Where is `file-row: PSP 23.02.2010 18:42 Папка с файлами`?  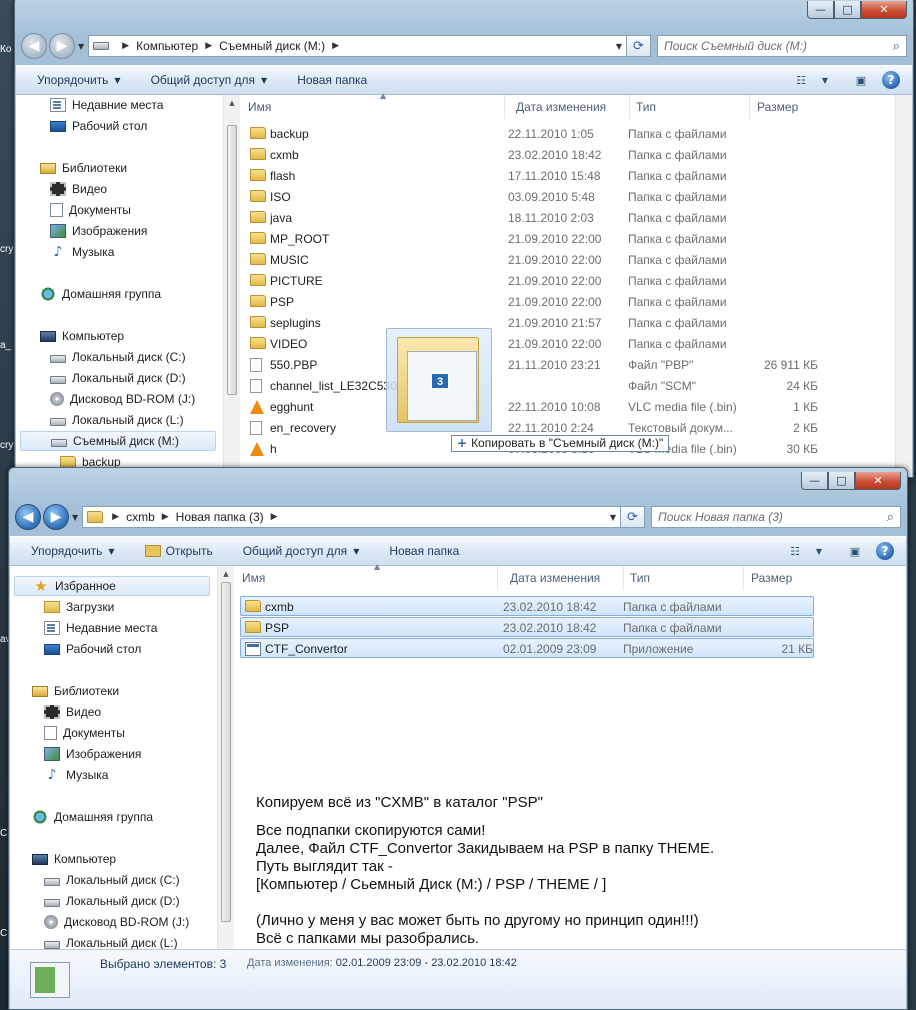 file-row: PSP 23.02.2010 18:42 Папка с файлами is located at coordinates (527, 627).